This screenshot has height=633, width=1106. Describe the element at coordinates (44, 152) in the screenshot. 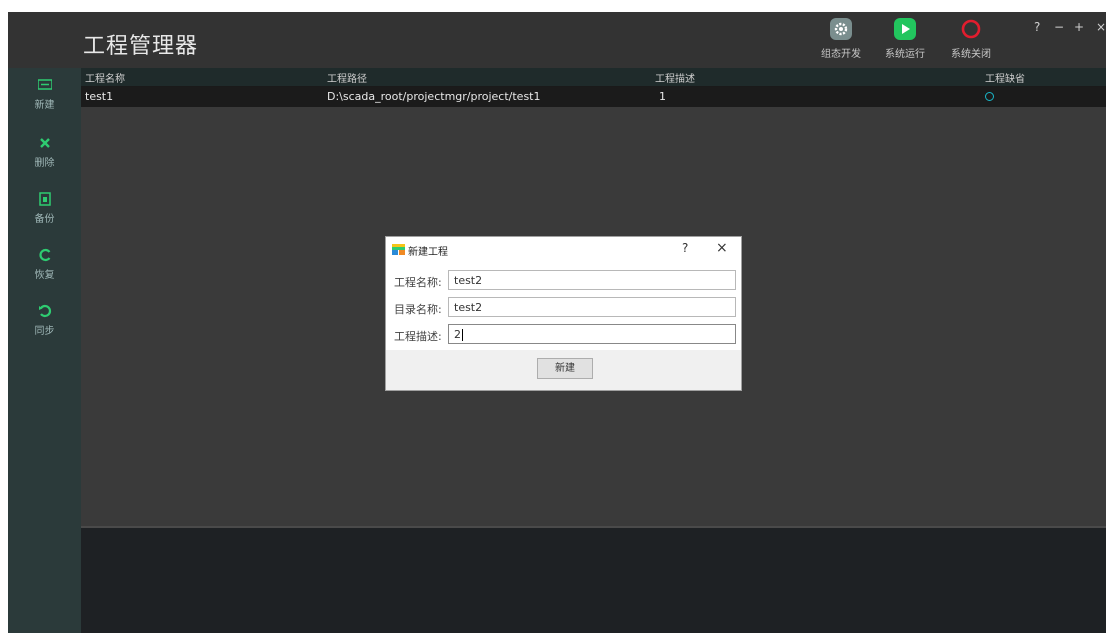

I see `sidebar-item-delete: 删除` at that location.